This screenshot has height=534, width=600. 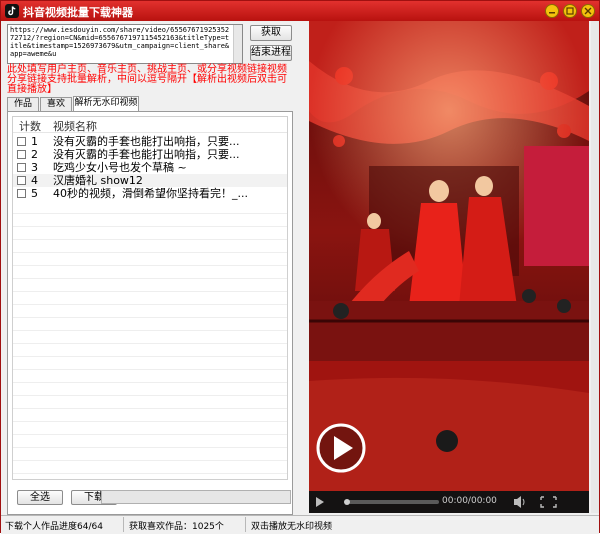 What do you see at coordinates (271, 53) in the screenshot?
I see `end-process-button: 结束进程` at bounding box center [271, 53].